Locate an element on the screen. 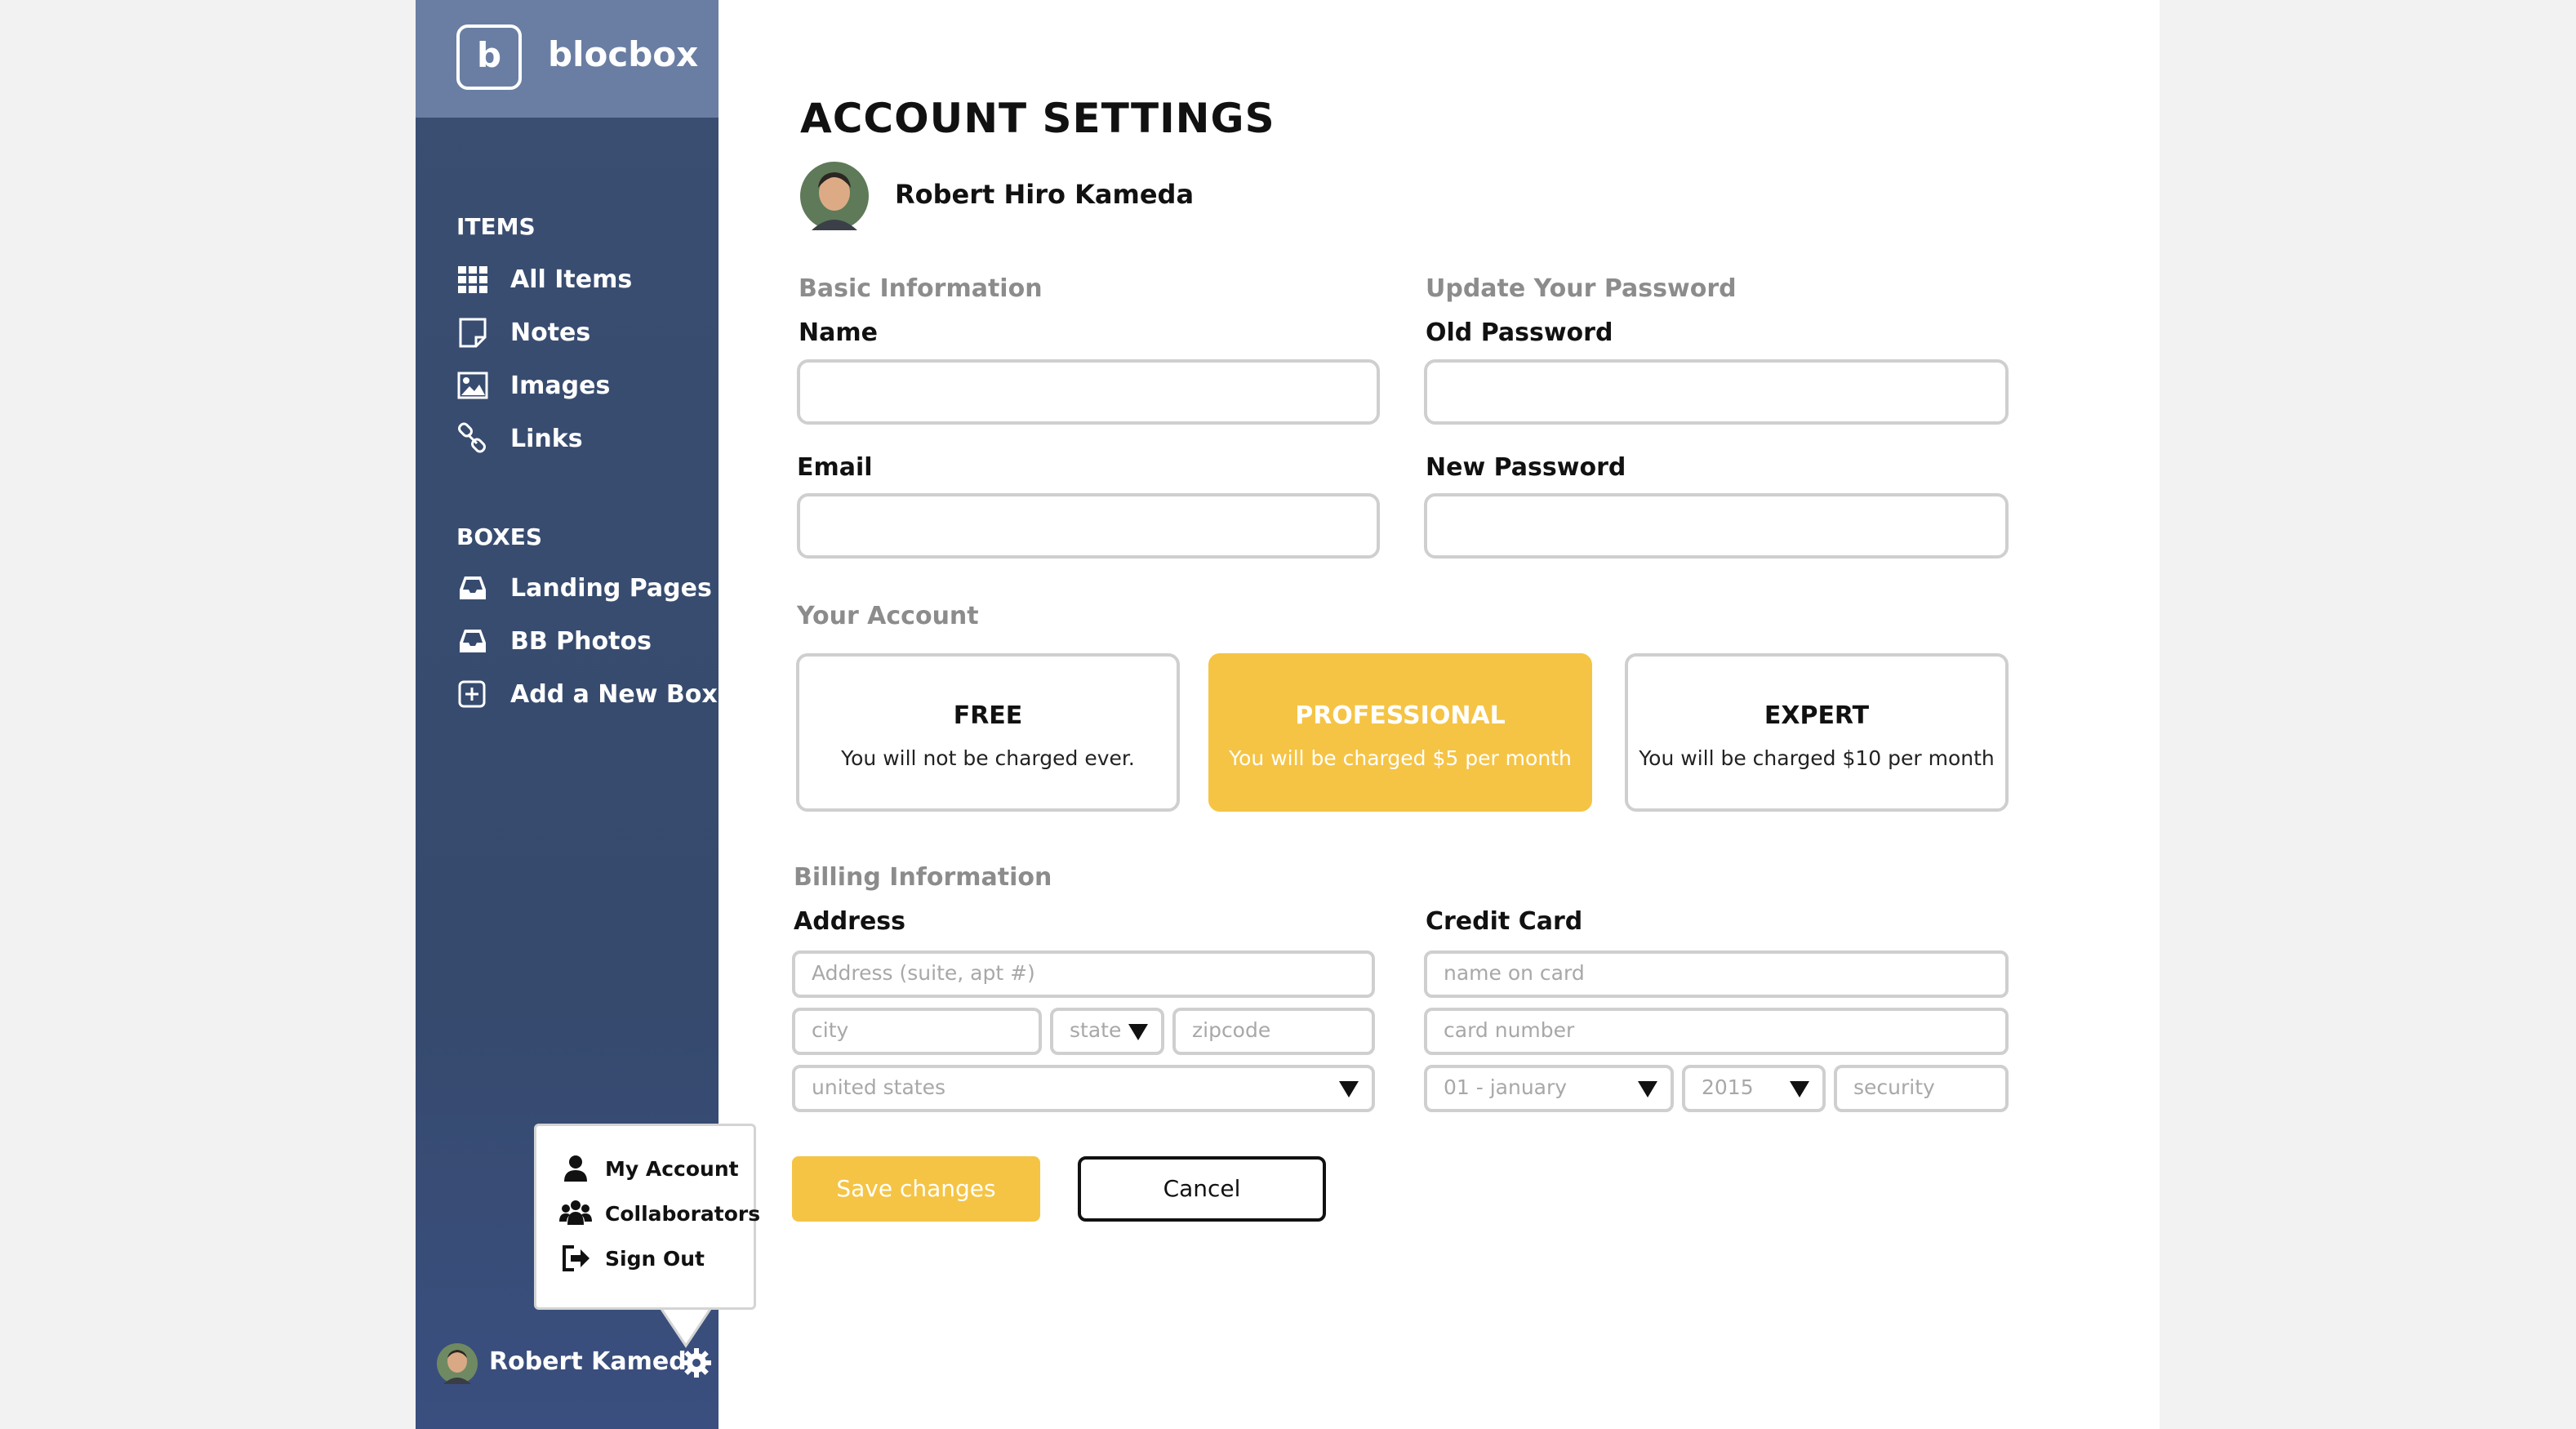 The image size is (2576, 1429). items-heading: ITEMS is located at coordinates (496, 227).